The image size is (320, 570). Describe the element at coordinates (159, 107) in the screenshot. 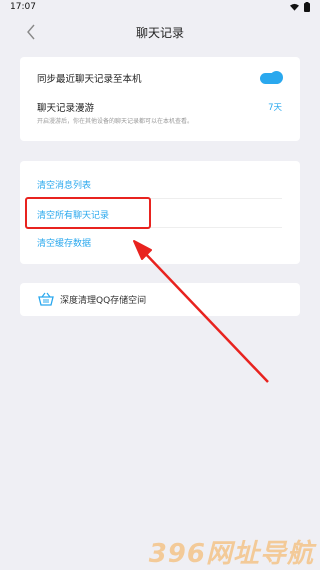

I see `roaming-row: 聊天记录漫游 7天` at that location.